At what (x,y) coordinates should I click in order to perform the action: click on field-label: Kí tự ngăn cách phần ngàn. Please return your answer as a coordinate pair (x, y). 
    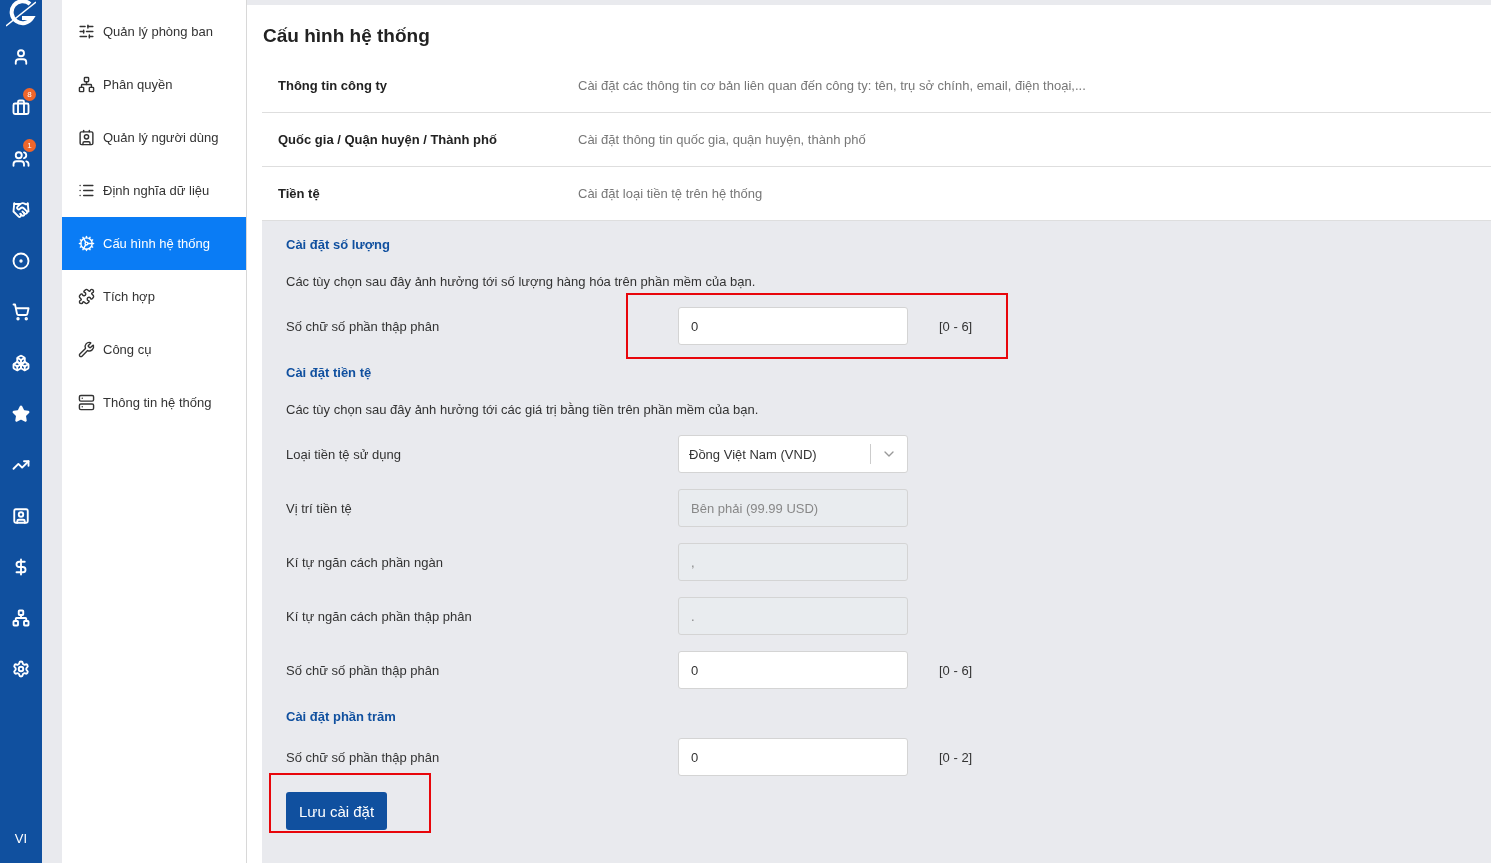
    Looking at the image, I should click on (365, 562).